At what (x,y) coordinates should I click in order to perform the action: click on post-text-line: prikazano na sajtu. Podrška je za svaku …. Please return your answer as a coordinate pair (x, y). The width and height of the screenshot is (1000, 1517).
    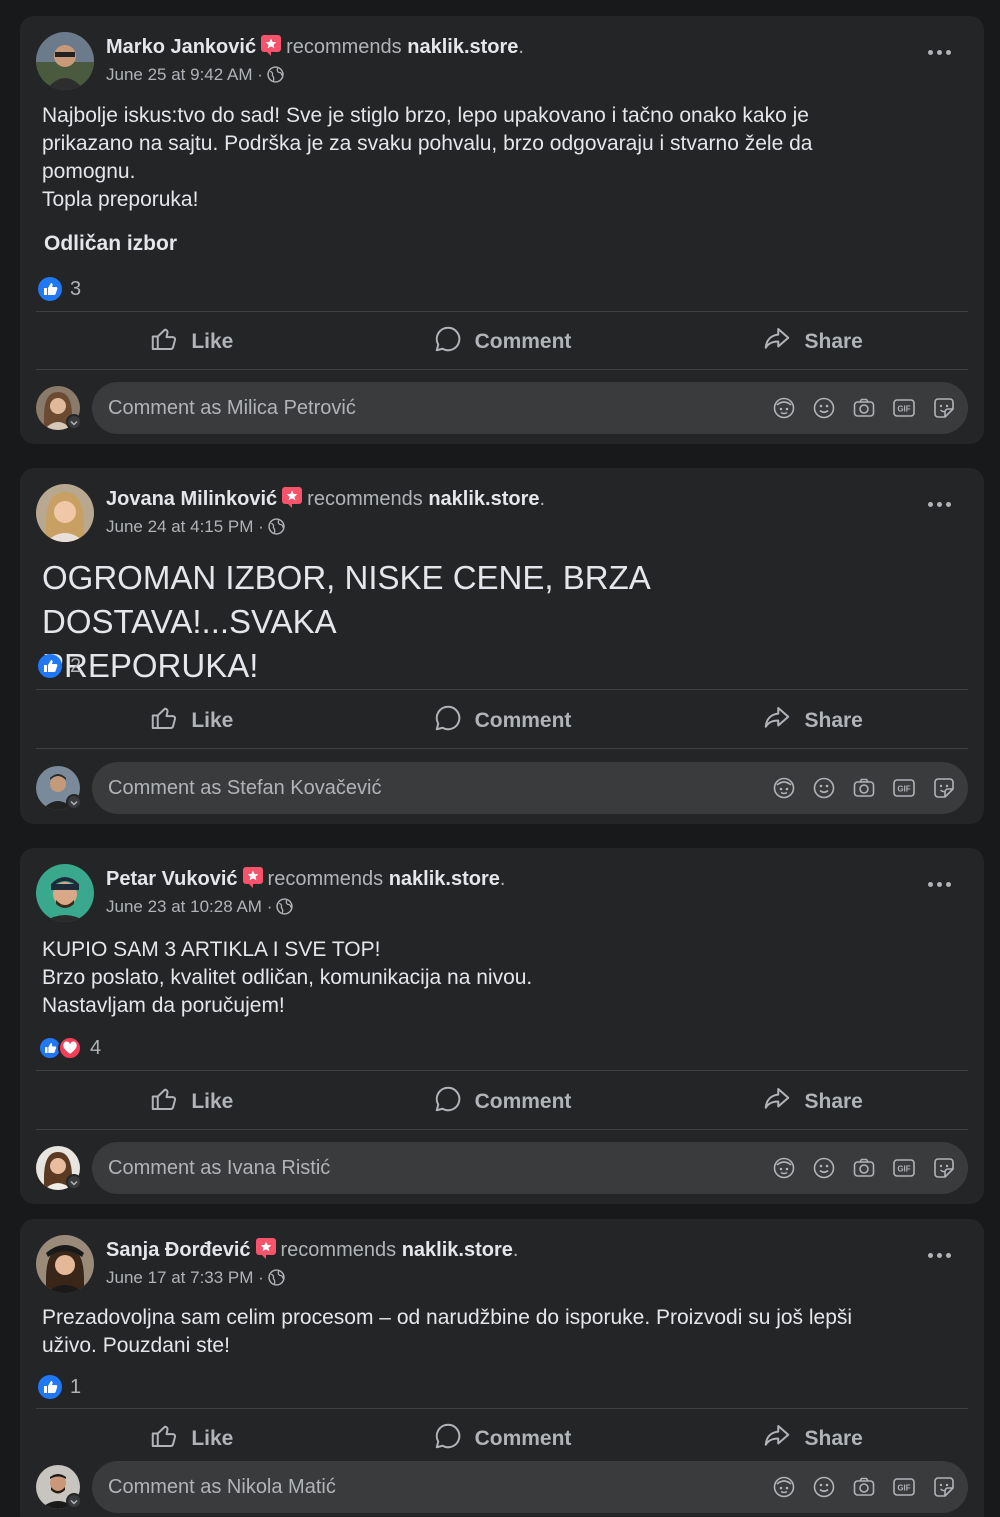
    Looking at the image, I should click on (427, 143).